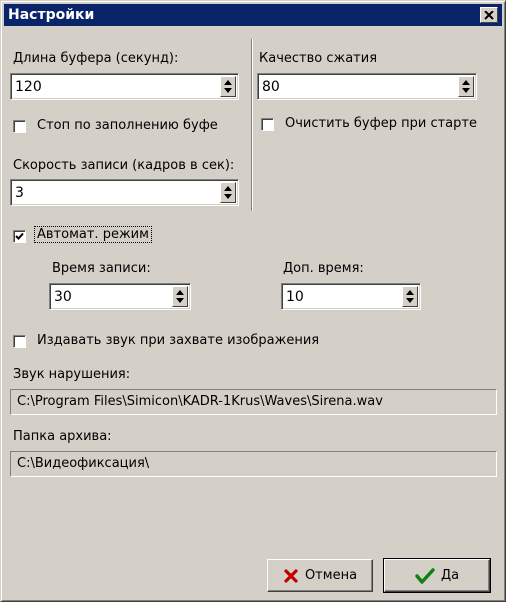 The height and width of the screenshot is (602, 506). What do you see at coordinates (124, 192) in the screenshot?
I see `record-speed-spinbox: 3` at bounding box center [124, 192].